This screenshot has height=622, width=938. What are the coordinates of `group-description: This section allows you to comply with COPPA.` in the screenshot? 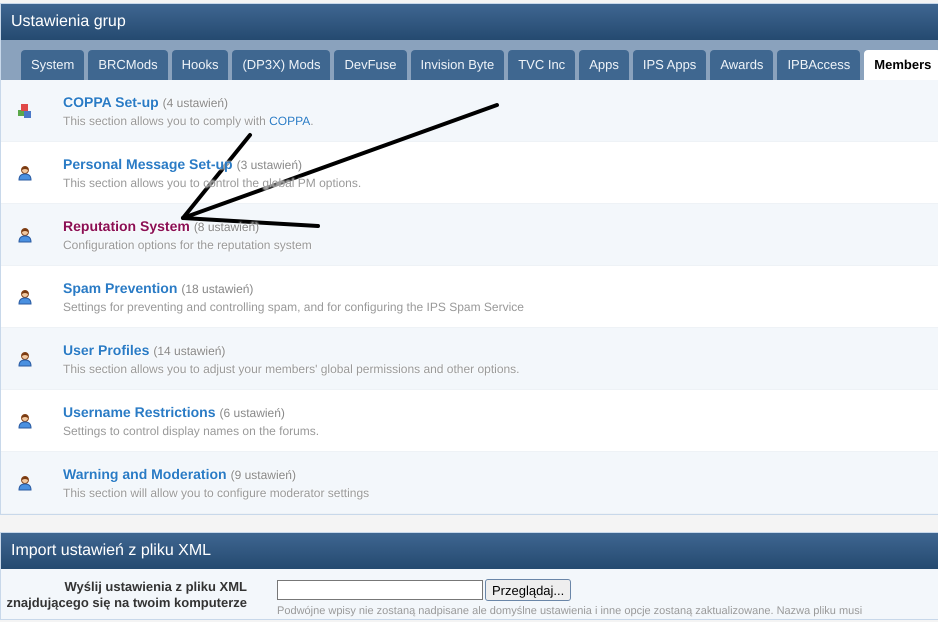 It's located at (188, 121).